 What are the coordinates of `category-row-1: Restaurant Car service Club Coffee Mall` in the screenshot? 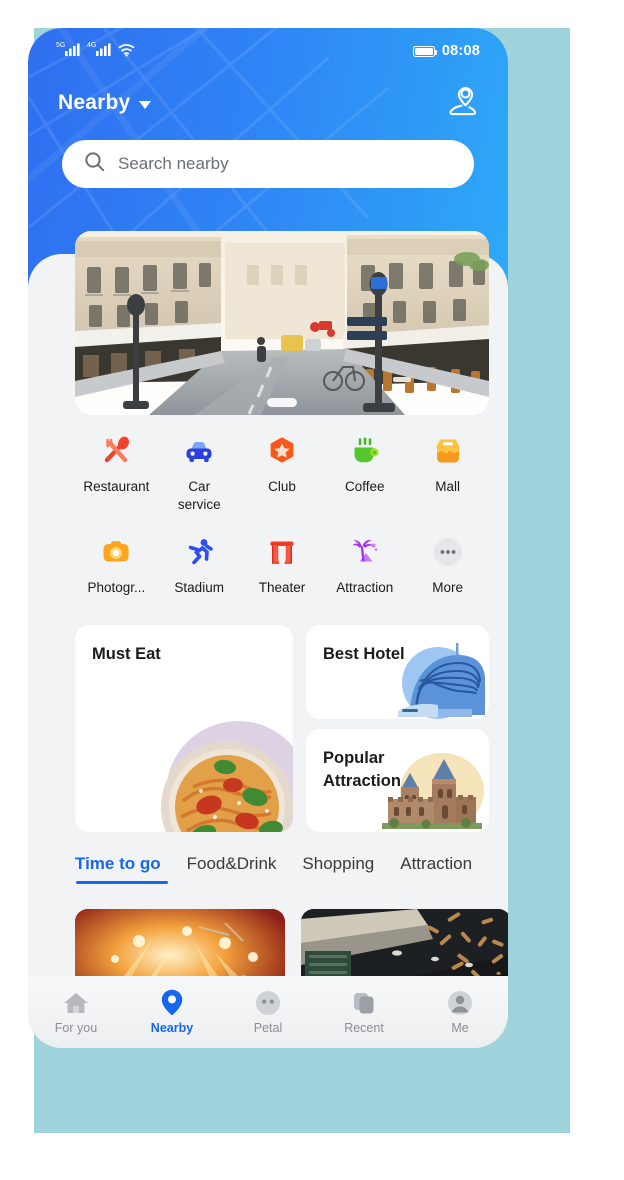 It's located at (282, 472).